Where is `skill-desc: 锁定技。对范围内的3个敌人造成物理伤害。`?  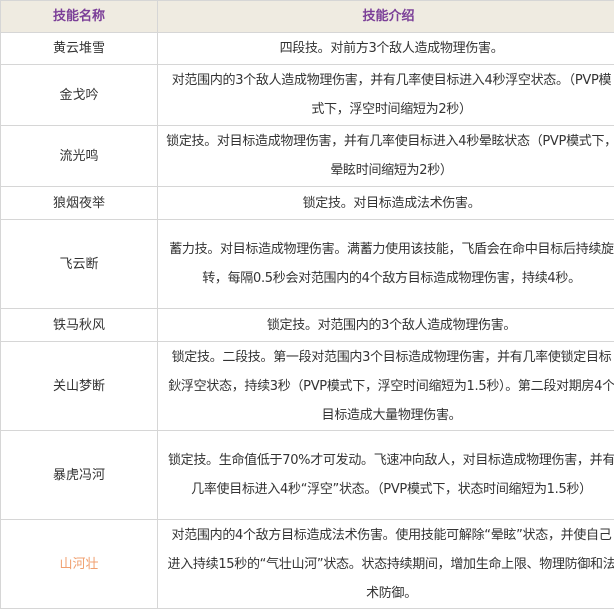
skill-desc: 锁定技。对范围内的3个敌人造成物理伤害。 is located at coordinates (386, 325).